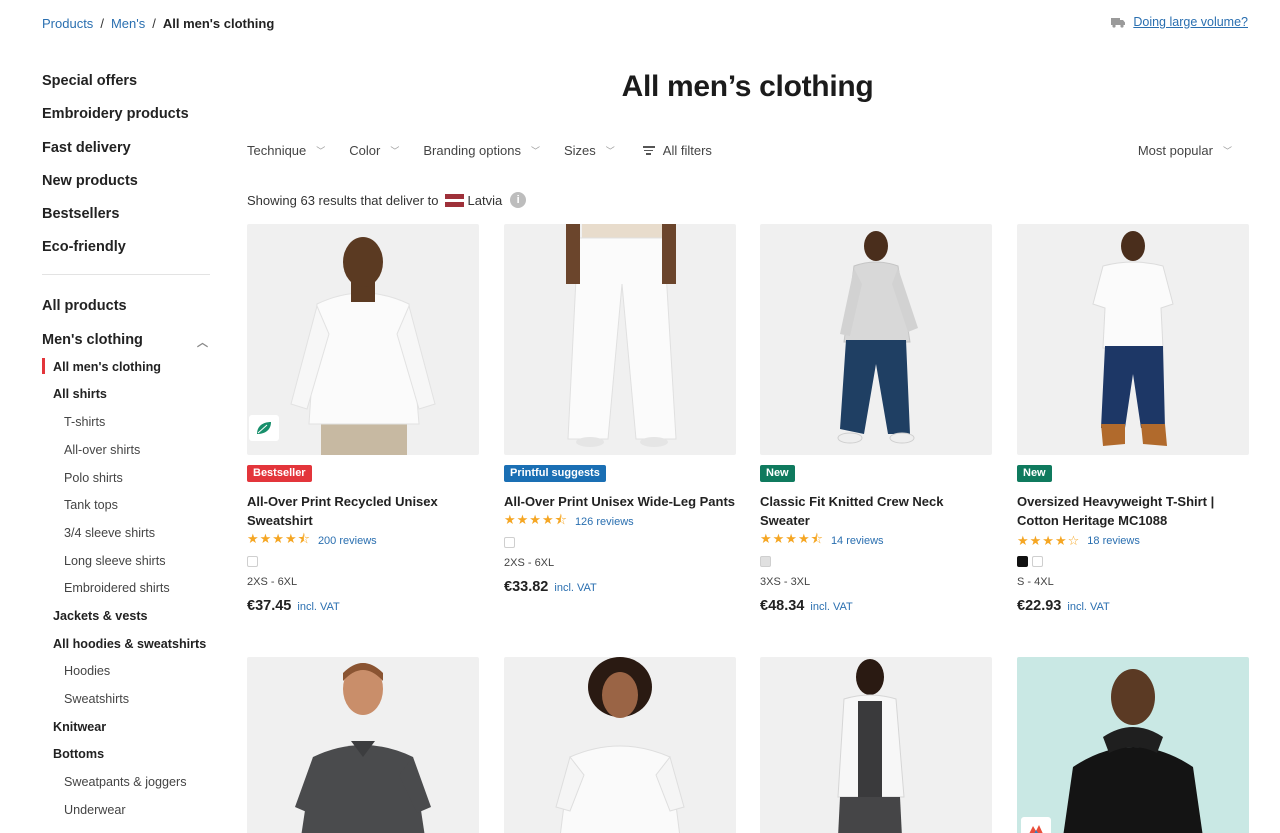  What do you see at coordinates (127, 153) in the screenshot?
I see `sidebar-item-fast-delivery: Fast delivery` at bounding box center [127, 153].